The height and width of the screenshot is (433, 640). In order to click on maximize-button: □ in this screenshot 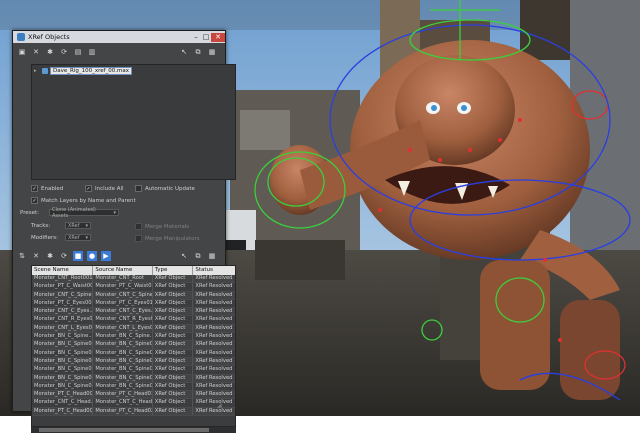, I will do `click(206, 37)`.